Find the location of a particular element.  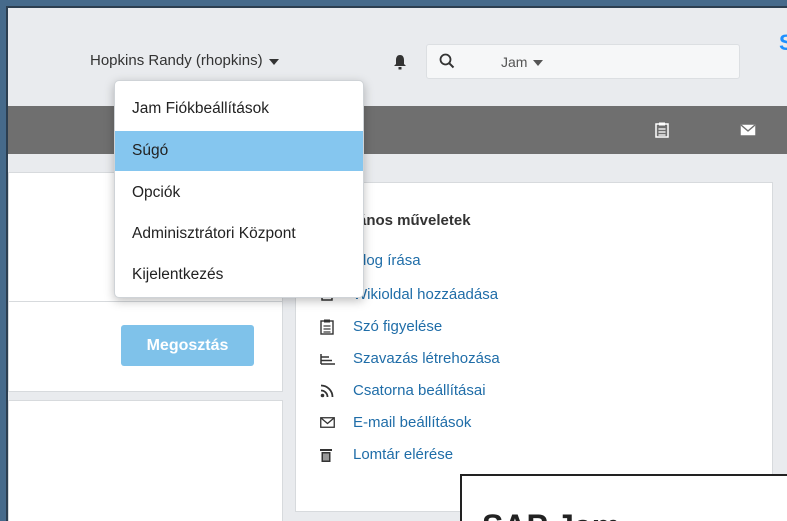

menu-item-label: Jam Fiókbeállítások is located at coordinates (200, 108).